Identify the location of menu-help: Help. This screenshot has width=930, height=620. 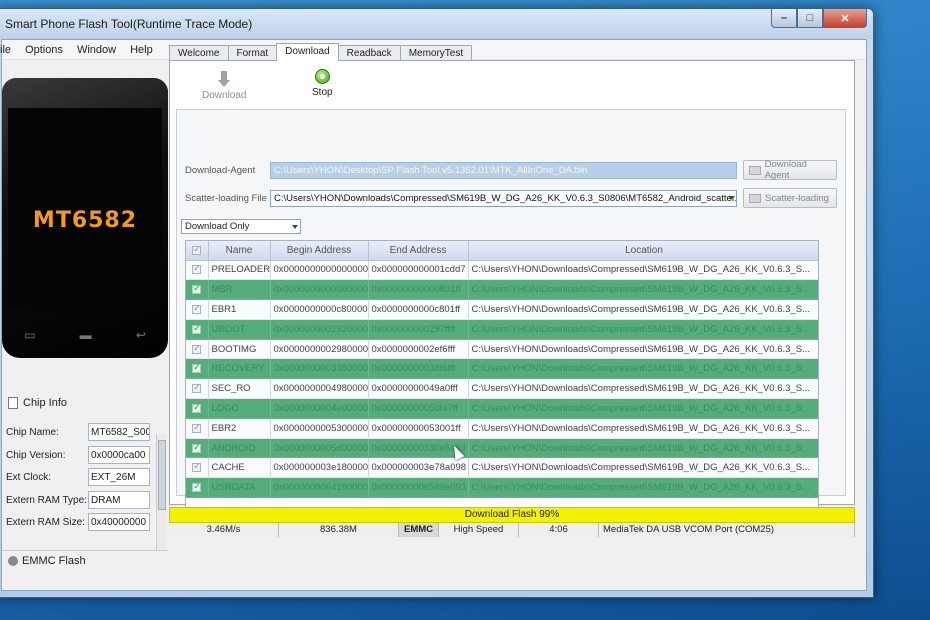
(141, 50).